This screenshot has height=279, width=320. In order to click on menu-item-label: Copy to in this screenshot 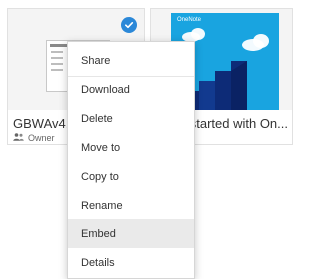, I will do `click(100, 176)`.